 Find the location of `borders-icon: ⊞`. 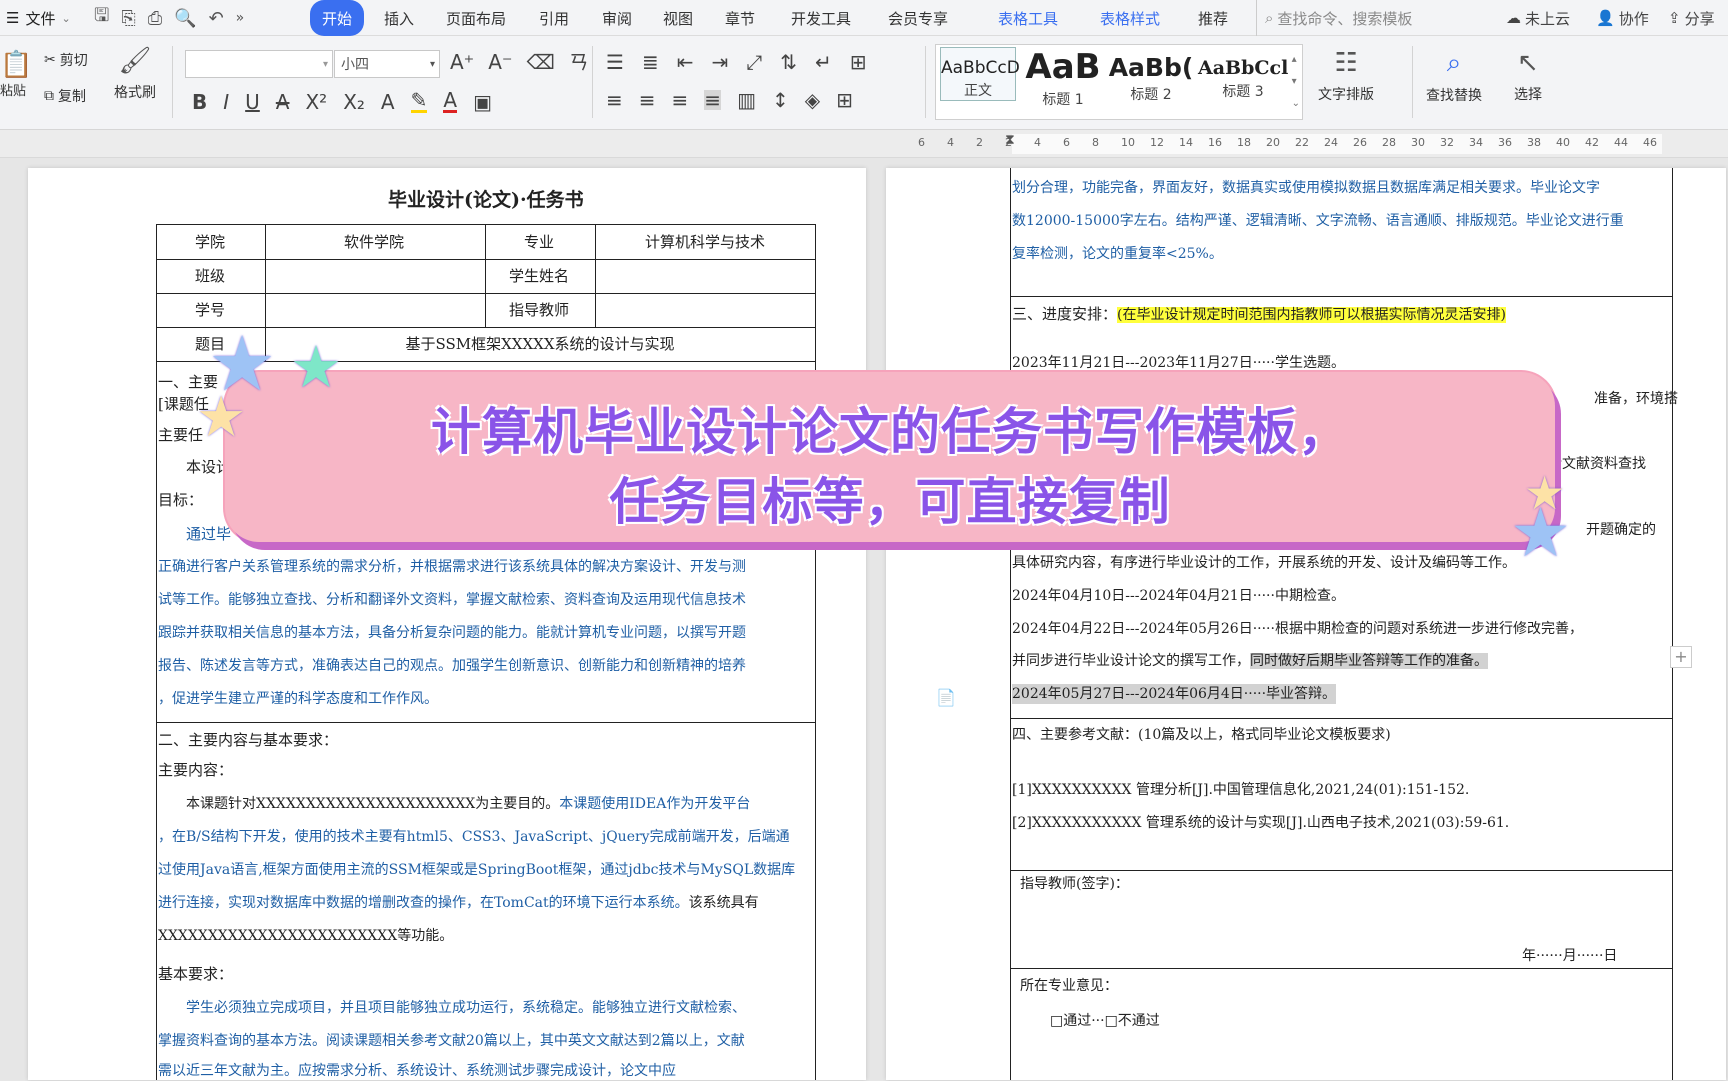

borders-icon: ⊞ is located at coordinates (844, 100).